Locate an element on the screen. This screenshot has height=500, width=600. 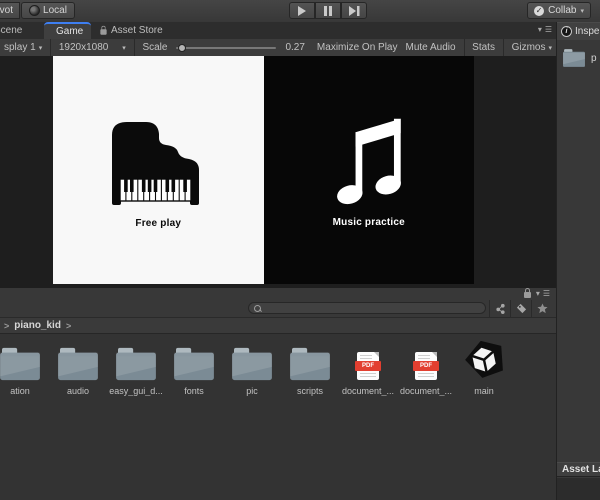
gizmos-label: Gizmos is located at coordinates (528, 47).